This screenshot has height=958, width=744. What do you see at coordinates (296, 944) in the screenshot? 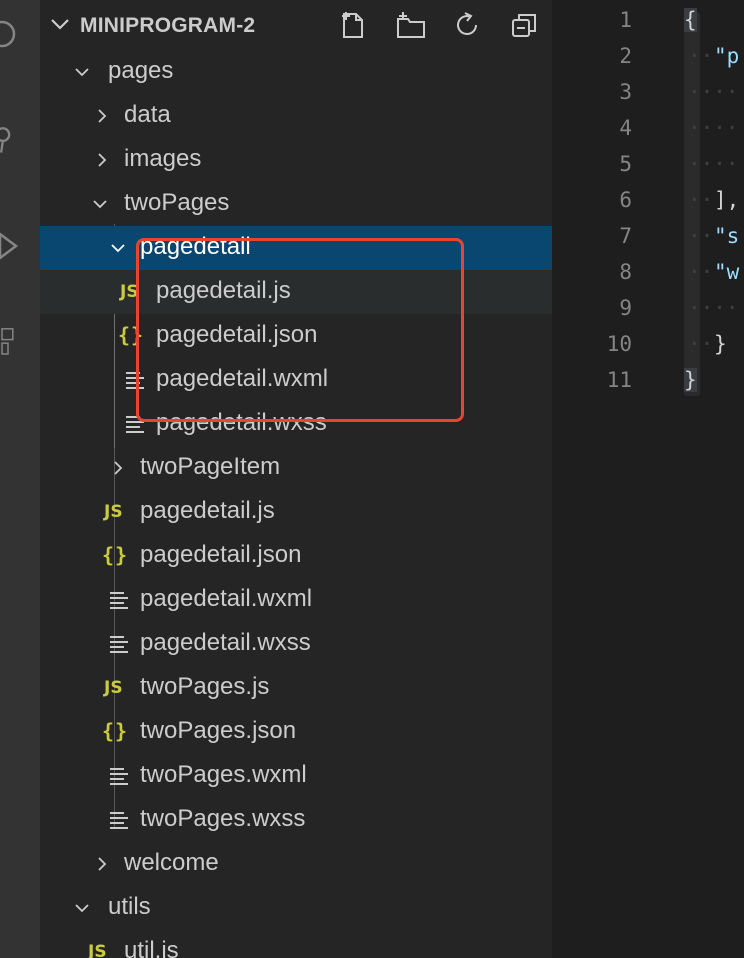
I see `tree-file-util-js: JS util.js` at bounding box center [296, 944].